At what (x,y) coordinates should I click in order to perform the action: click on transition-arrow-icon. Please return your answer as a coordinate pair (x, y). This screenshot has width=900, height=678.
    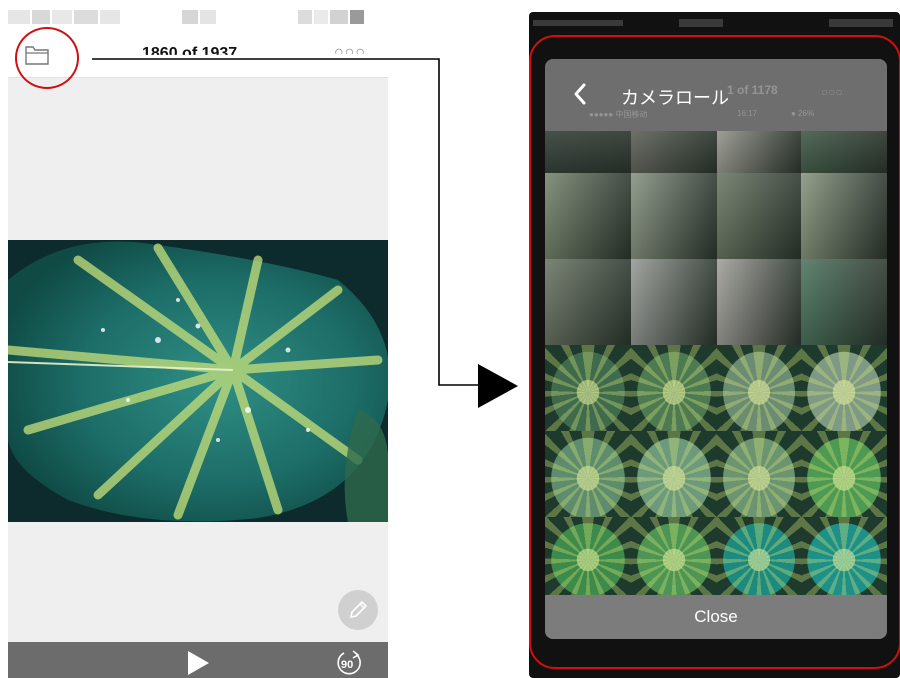
    Looking at the image, I should click on (498, 386).